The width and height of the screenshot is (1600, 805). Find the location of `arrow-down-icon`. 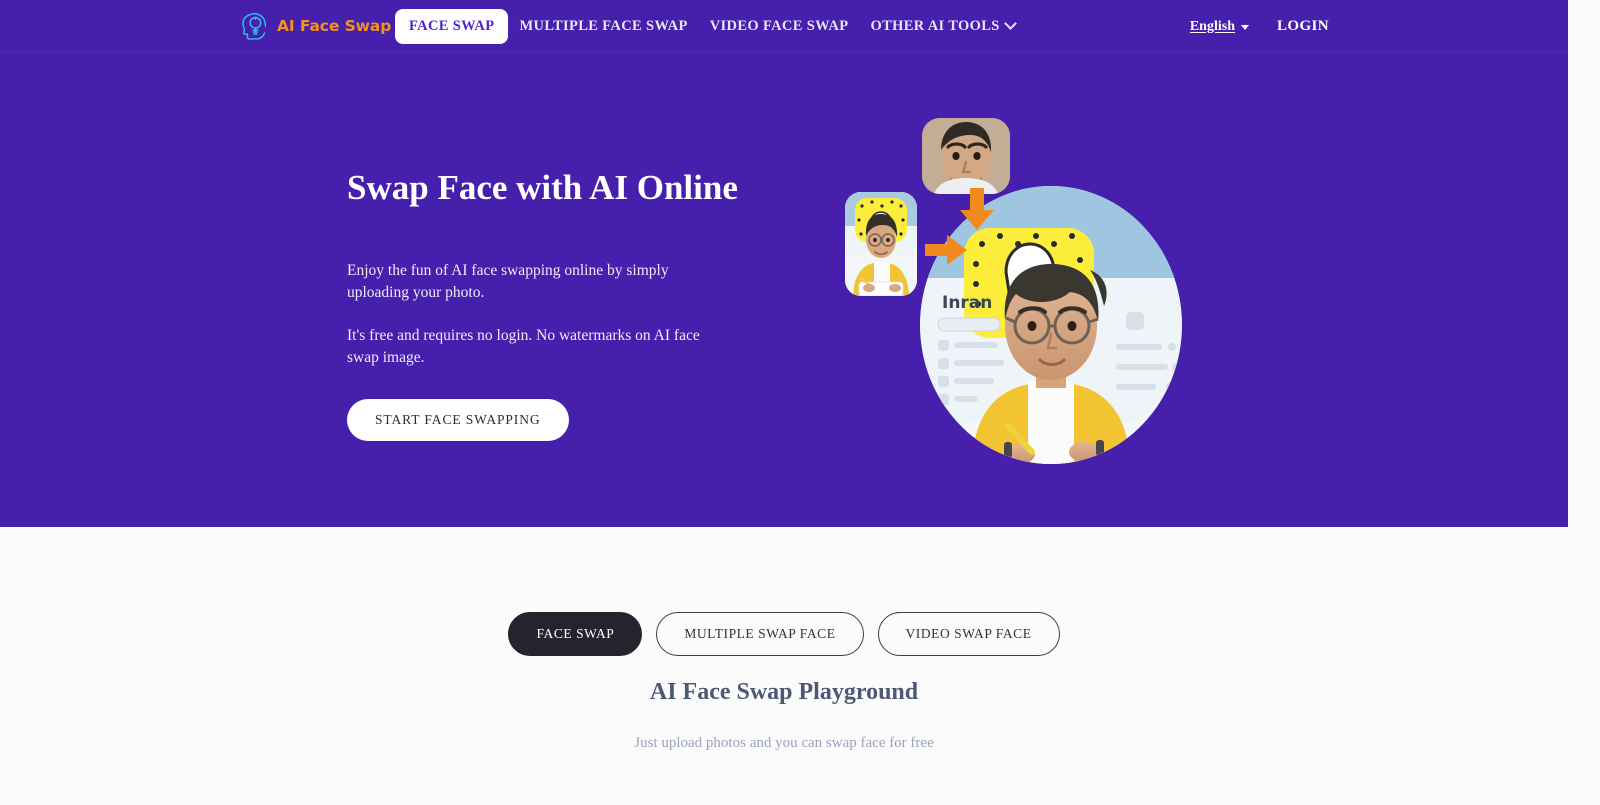

arrow-down-icon is located at coordinates (977, 209).